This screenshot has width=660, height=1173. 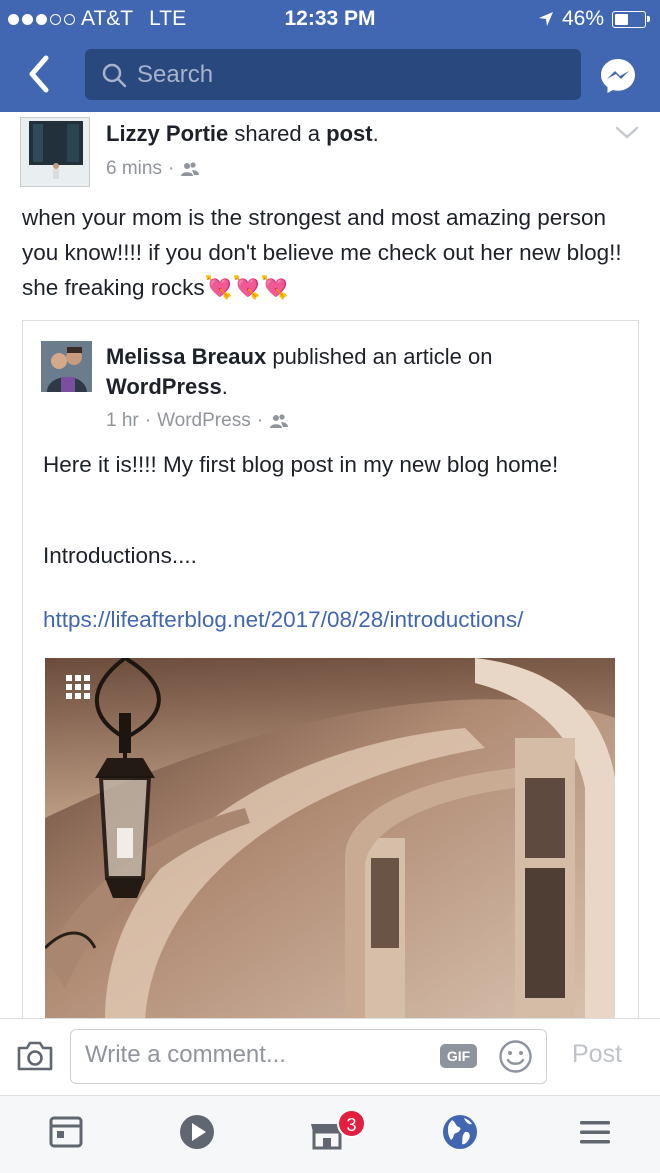 What do you see at coordinates (164, 386) in the screenshot?
I see `shared-platform: WordPress` at bounding box center [164, 386].